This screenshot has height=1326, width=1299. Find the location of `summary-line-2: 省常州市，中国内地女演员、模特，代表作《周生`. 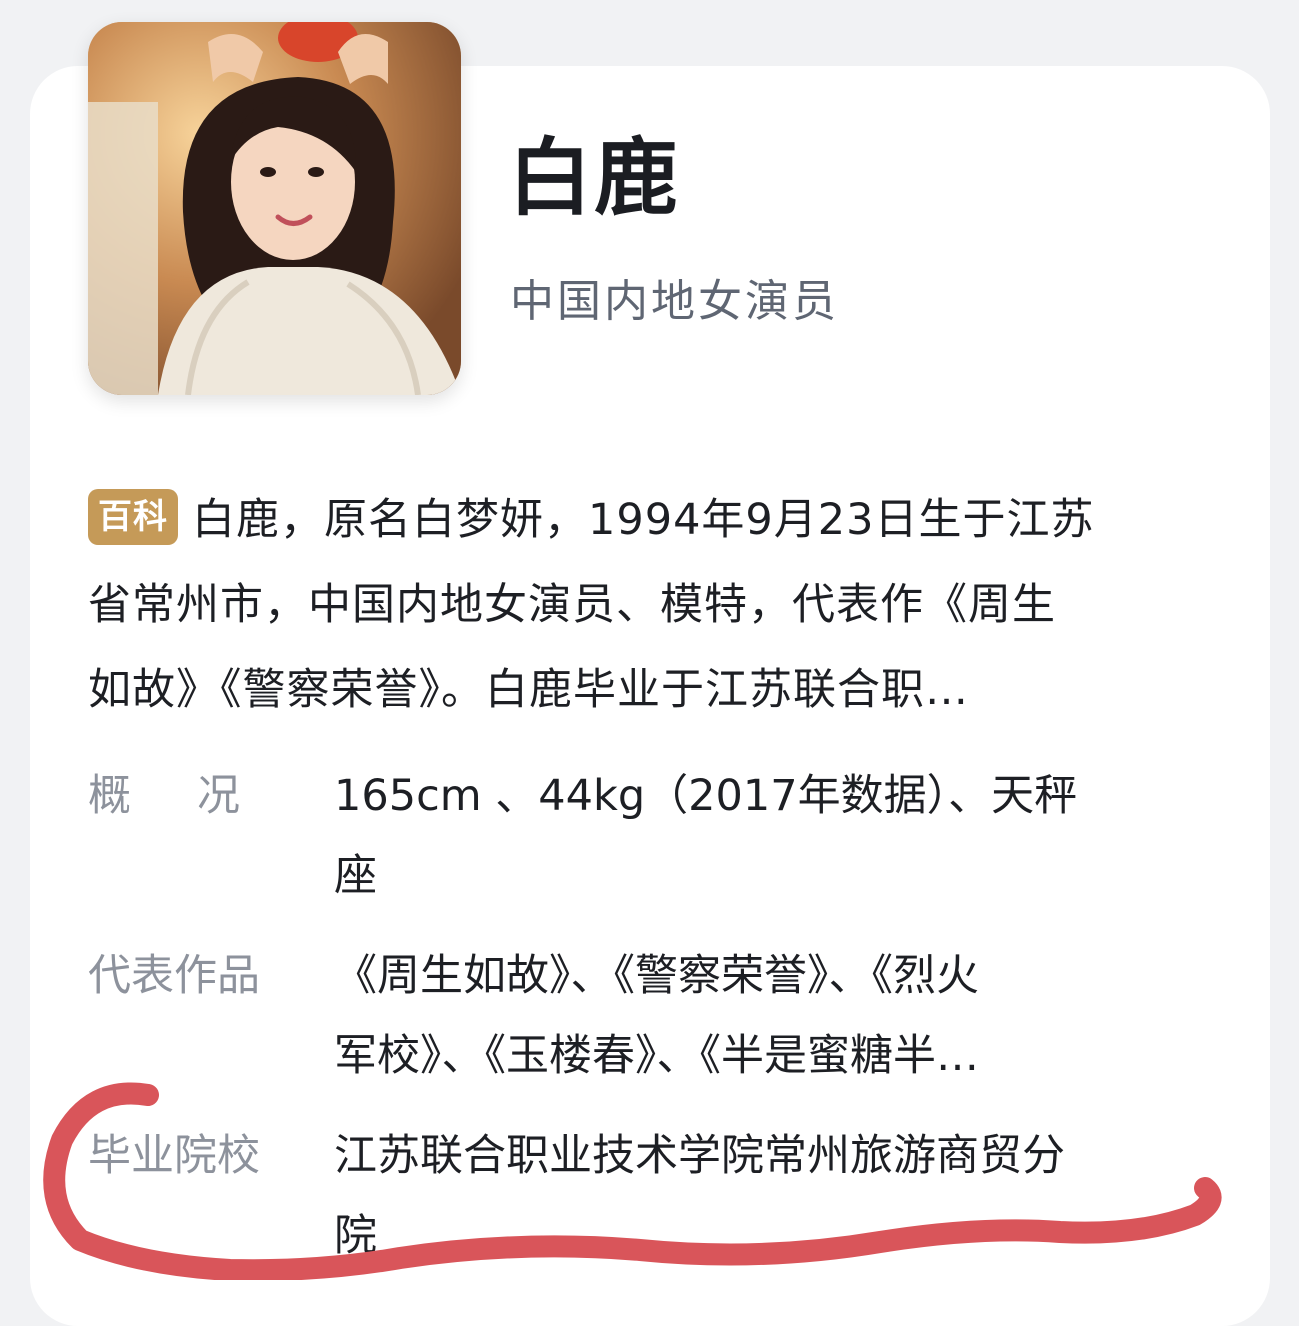

summary-line-2: 省常州市，中国内地女演员、模特，代表作《周生 is located at coordinates (572, 605).